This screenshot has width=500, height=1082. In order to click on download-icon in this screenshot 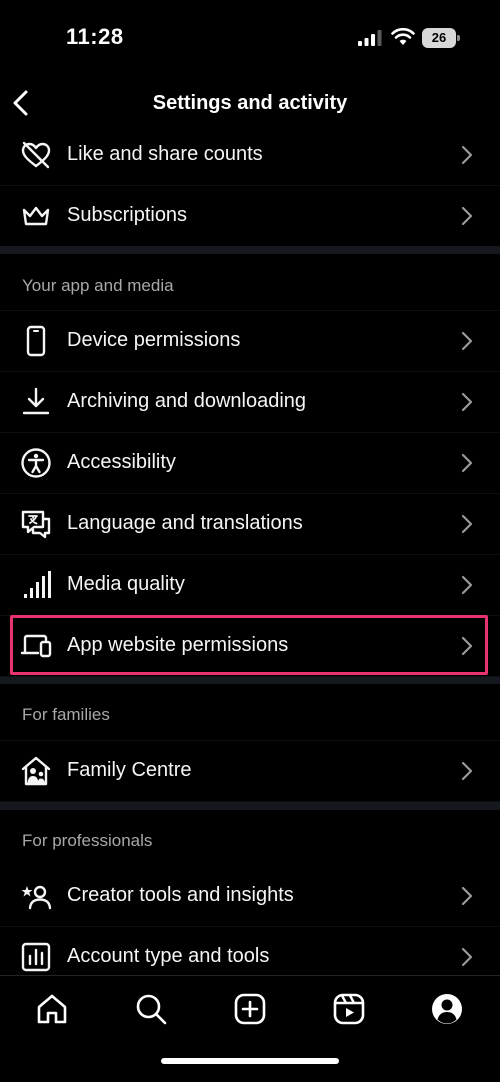, I will do `click(36, 401)`.